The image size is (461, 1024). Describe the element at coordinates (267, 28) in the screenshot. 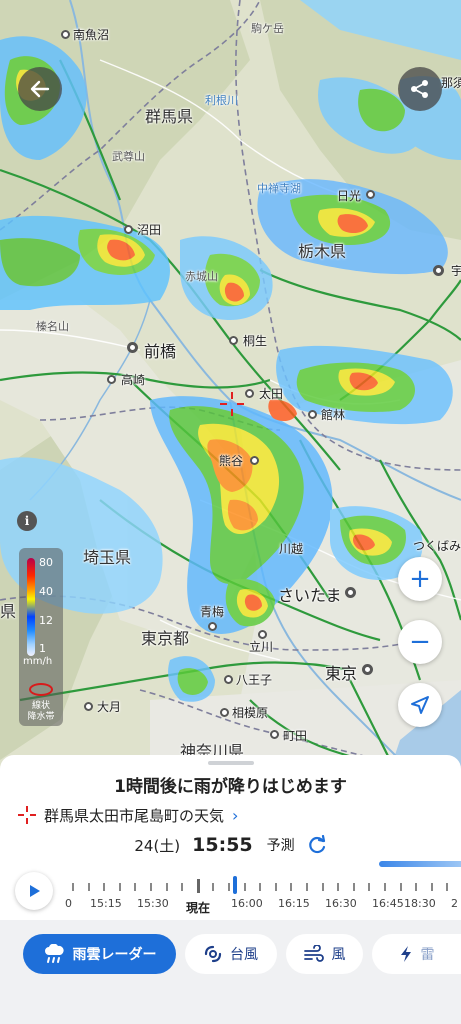

I see `place-komagatake: 駒ケ岳` at that location.